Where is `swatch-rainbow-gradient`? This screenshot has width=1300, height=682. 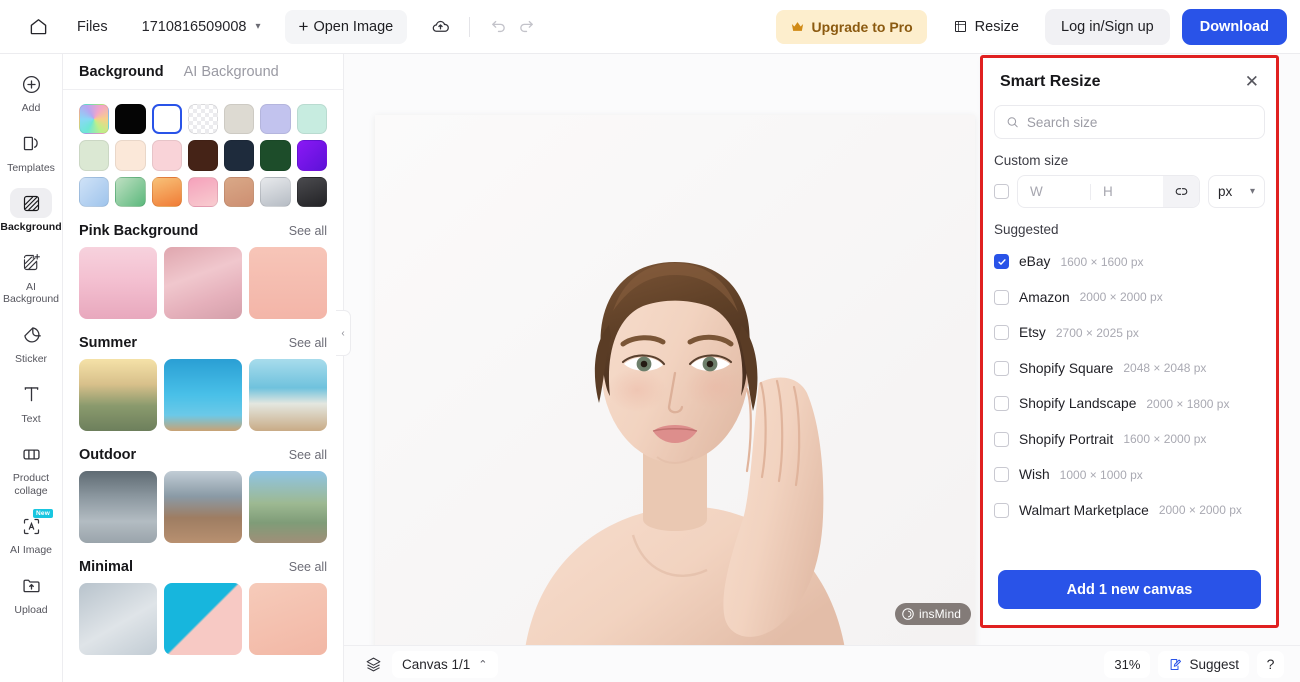 swatch-rainbow-gradient is located at coordinates (94, 119).